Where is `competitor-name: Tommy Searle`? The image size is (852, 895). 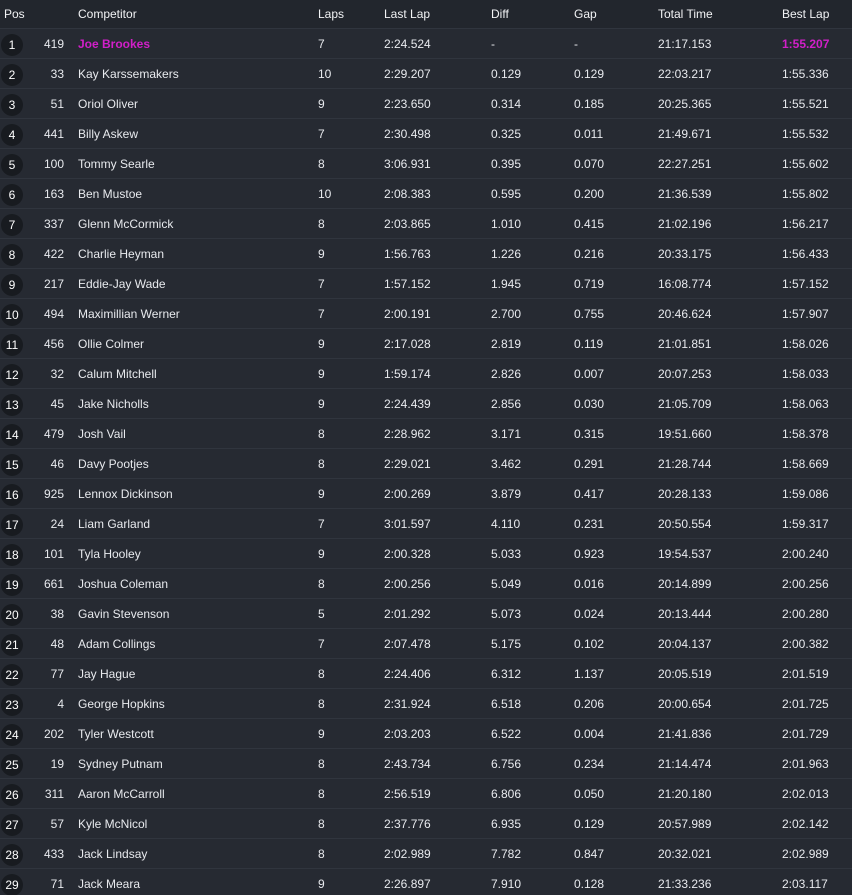
competitor-name: Tommy Searle is located at coordinates (188, 163).